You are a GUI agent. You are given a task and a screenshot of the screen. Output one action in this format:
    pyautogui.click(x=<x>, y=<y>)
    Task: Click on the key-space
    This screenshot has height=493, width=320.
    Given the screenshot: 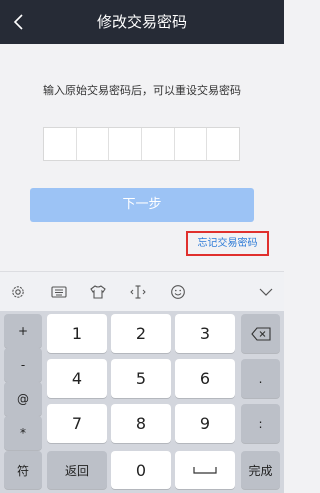 What is the action you would take?
    pyautogui.click(x=205, y=470)
    